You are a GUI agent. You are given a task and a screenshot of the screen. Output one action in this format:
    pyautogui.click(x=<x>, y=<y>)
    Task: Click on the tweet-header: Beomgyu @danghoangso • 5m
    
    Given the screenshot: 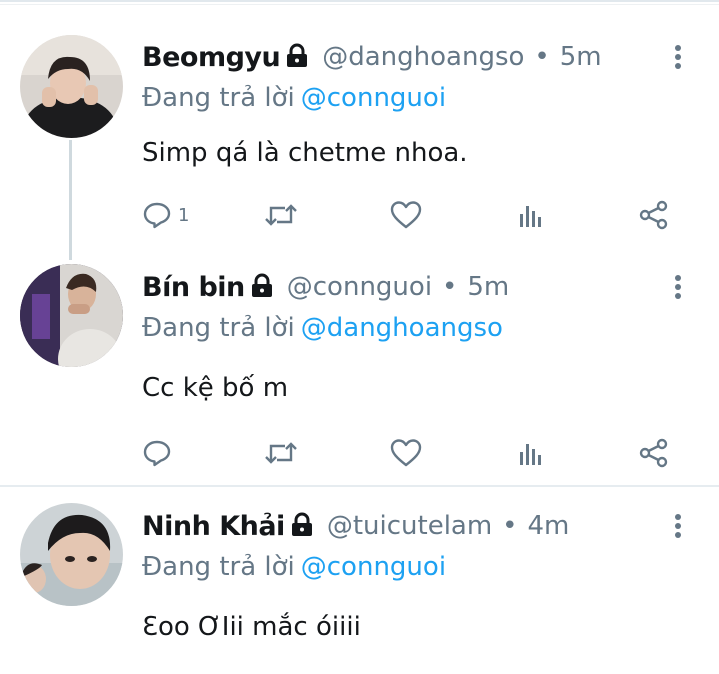 What is the action you would take?
    pyautogui.click(x=372, y=57)
    